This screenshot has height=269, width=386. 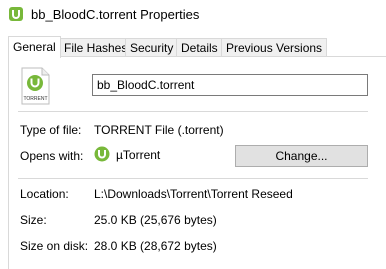 I want to click on utorrent-app-icon, so click(x=102, y=154).